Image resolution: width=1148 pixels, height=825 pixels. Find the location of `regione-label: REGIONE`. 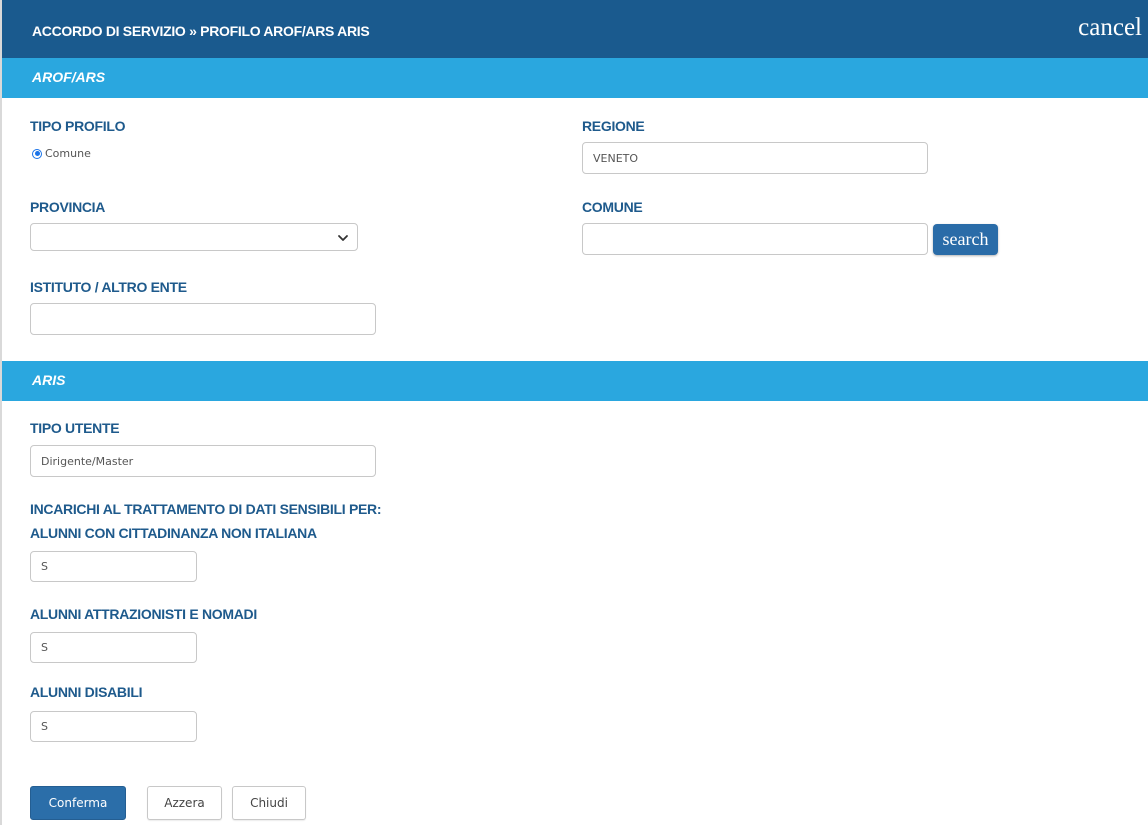

regione-label: REGIONE is located at coordinates (613, 126).